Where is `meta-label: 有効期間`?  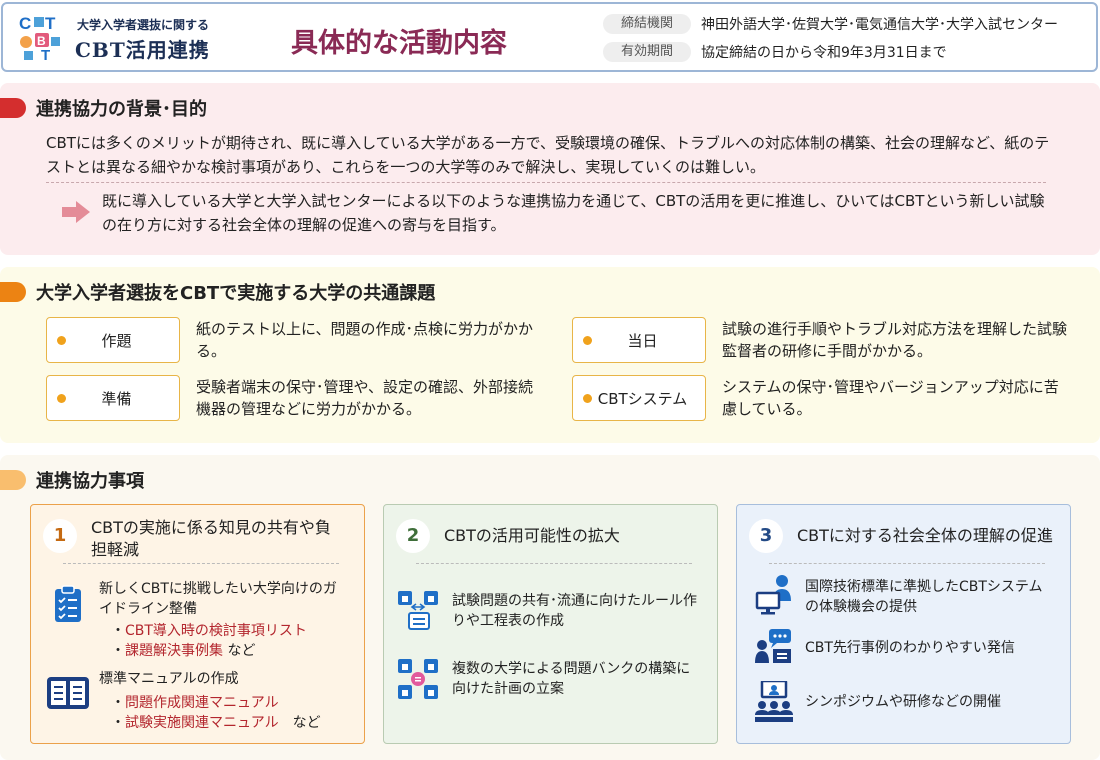 meta-label: 有効期間 is located at coordinates (647, 52).